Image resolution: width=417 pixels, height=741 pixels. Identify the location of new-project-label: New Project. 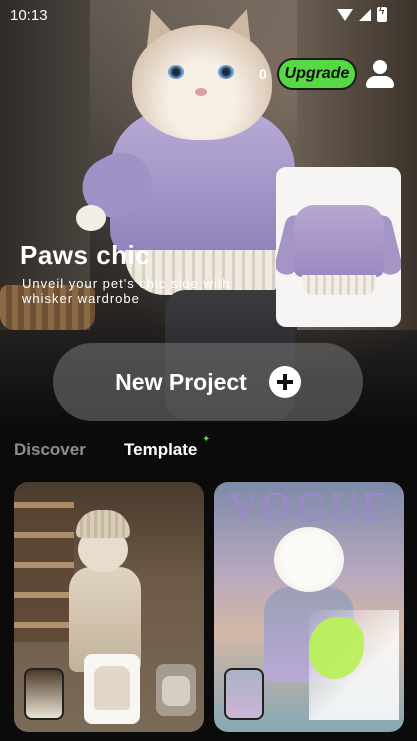
(181, 381).